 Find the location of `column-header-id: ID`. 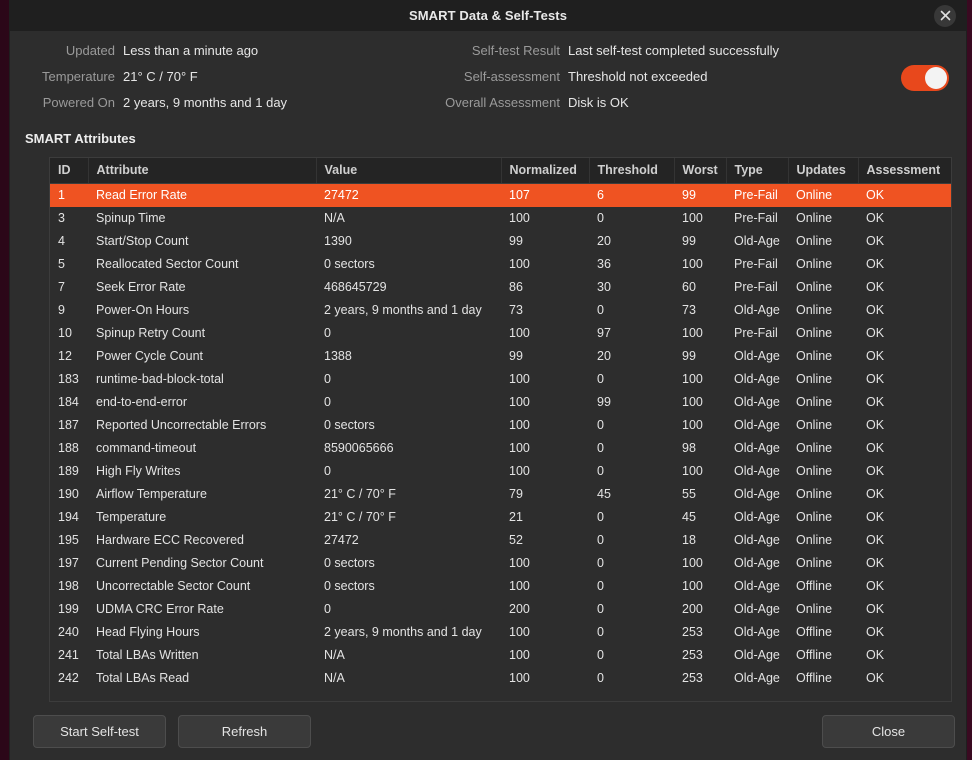

column-header-id: ID is located at coordinates (69, 171).